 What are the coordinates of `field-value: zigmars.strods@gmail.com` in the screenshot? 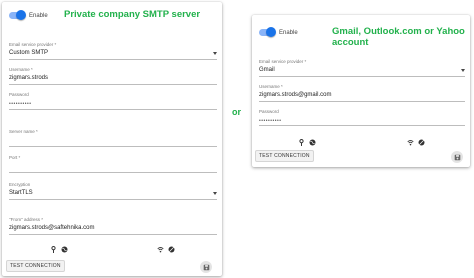 It's located at (295, 95).